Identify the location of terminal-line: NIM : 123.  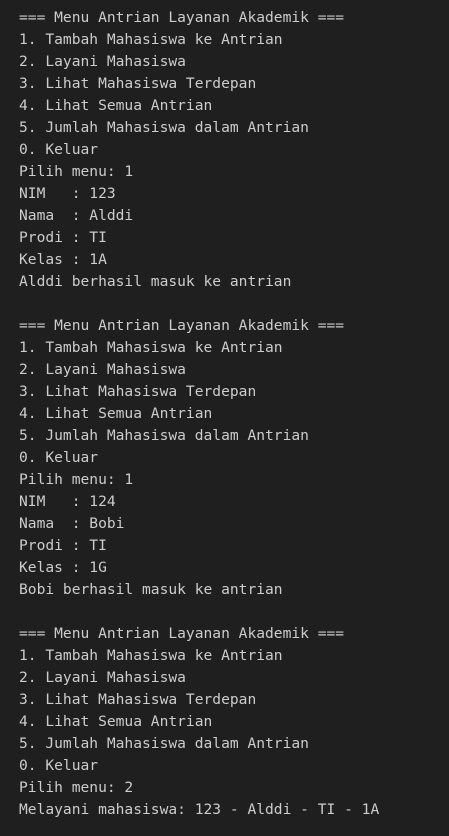
(67, 193).